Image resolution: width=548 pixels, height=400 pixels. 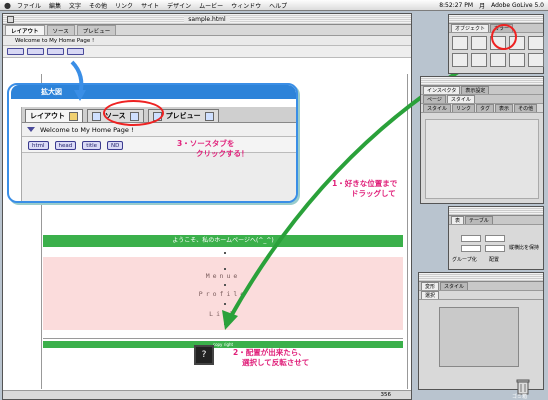 What do you see at coordinates (35, 51) in the screenshot?
I see `head-tag-icon` at bounding box center [35, 51].